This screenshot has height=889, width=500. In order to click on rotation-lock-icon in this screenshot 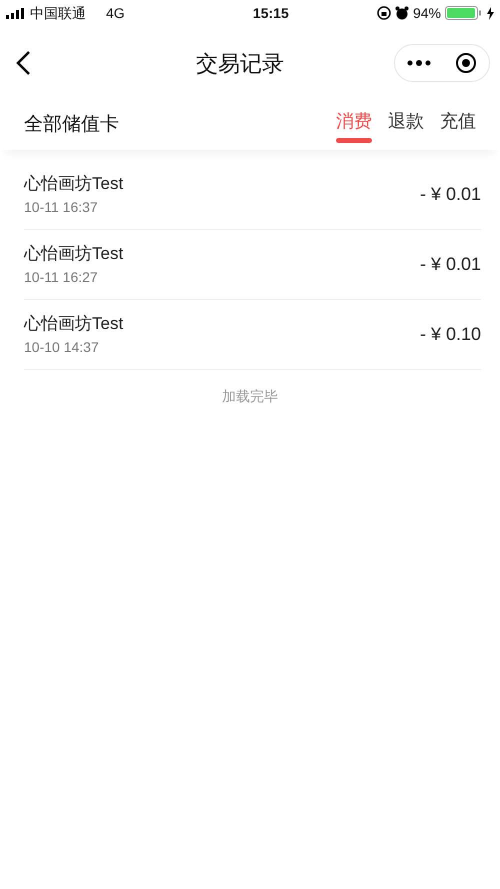, I will do `click(383, 13)`.